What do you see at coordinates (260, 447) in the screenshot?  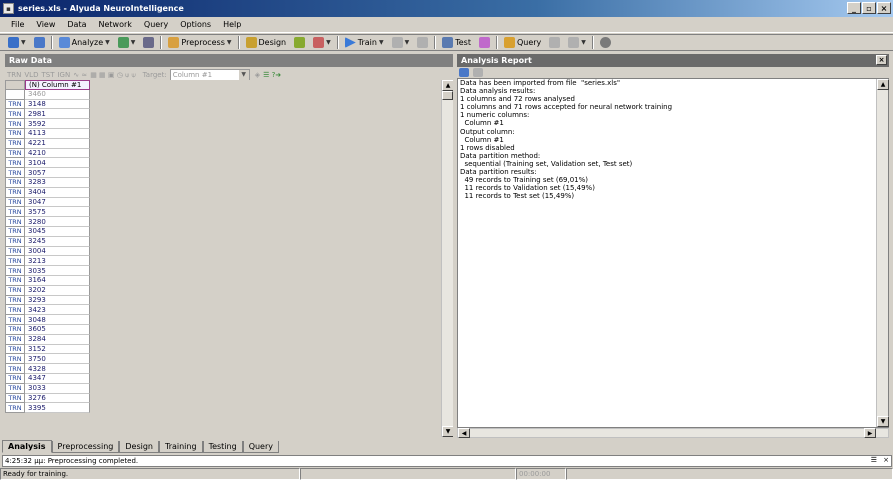 I see `tab-query: Query` at bounding box center [260, 447].